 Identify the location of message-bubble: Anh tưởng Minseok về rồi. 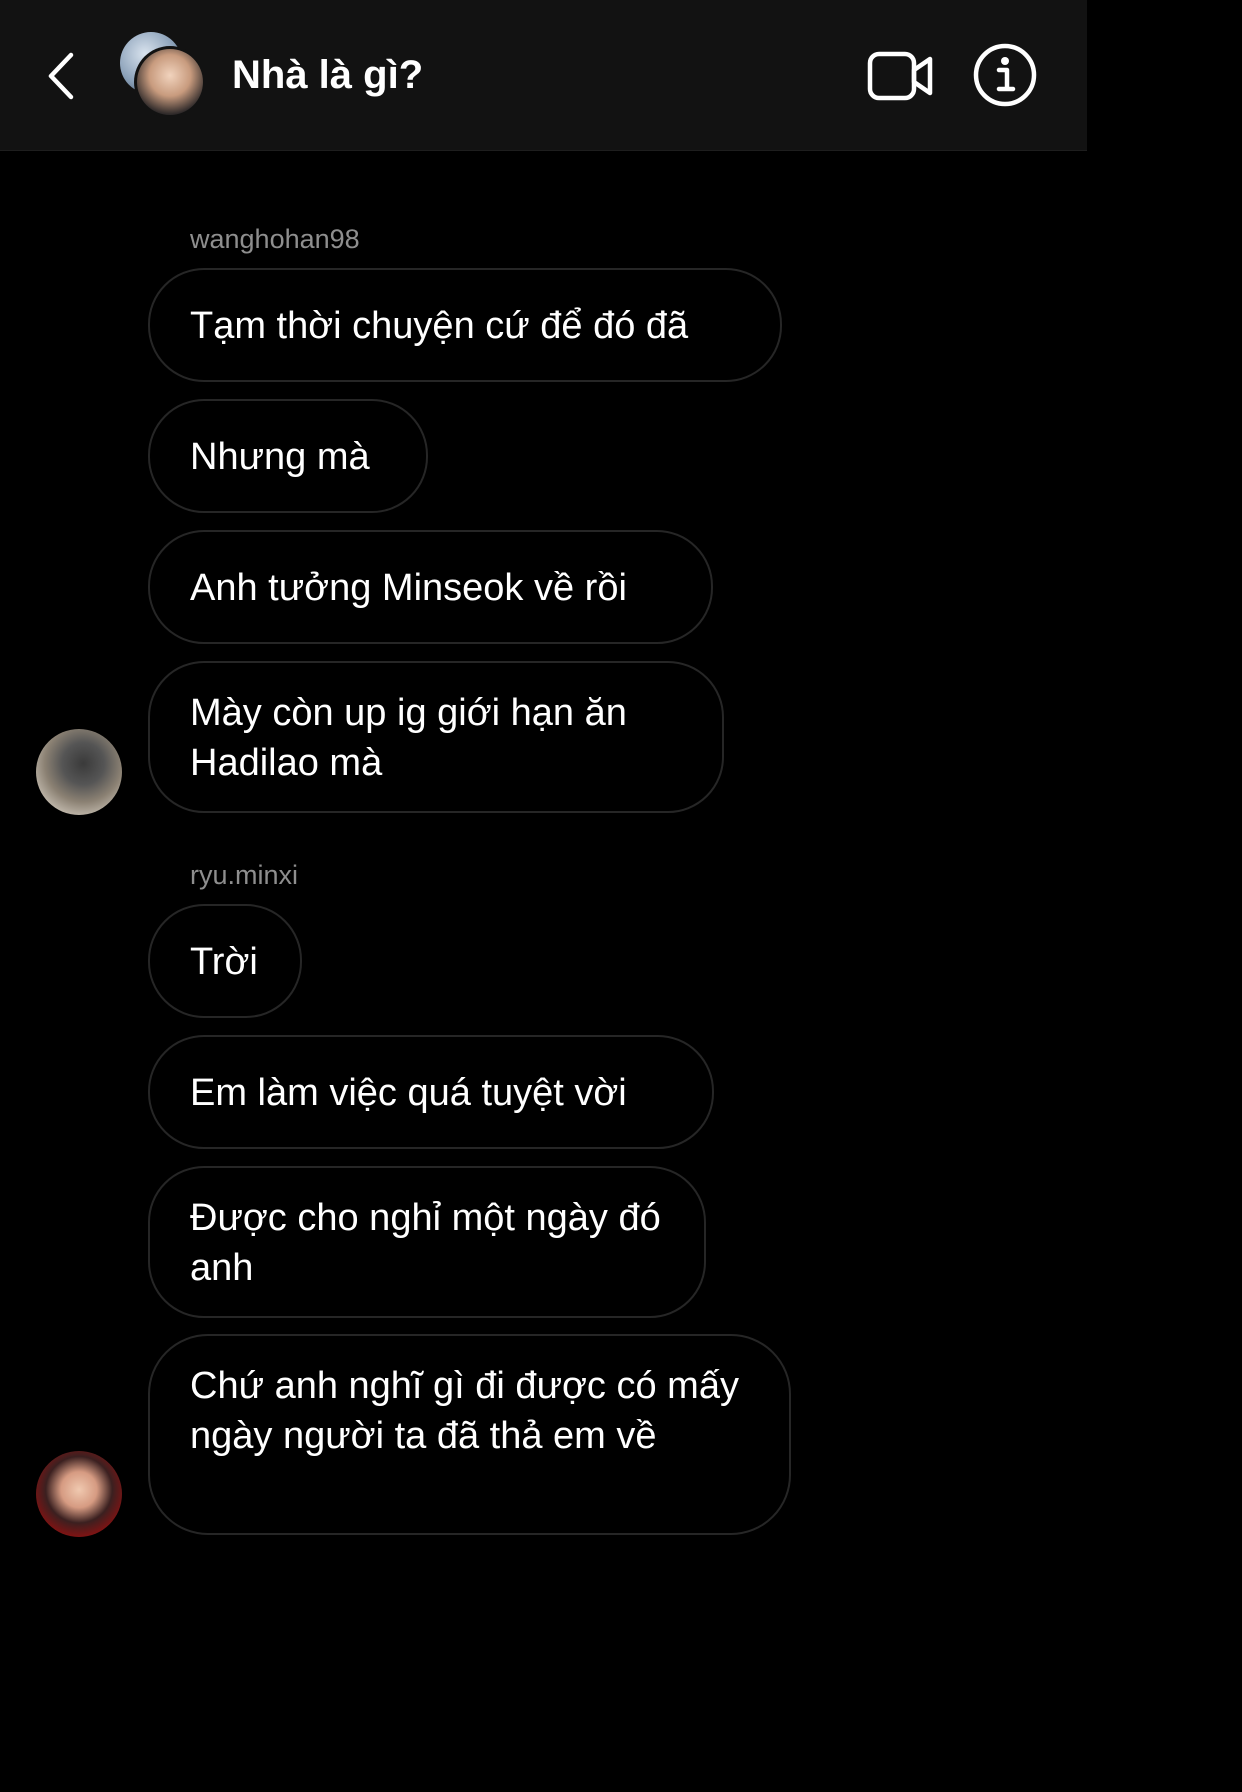
(430, 587).